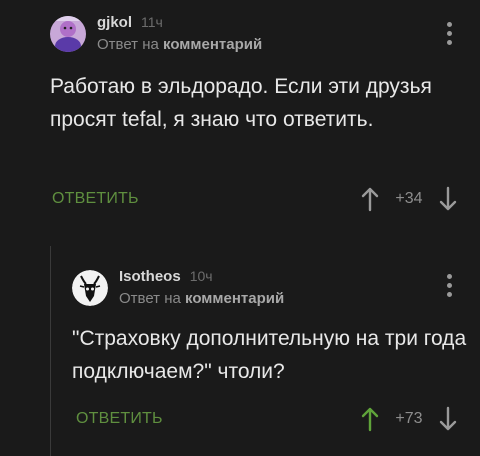 This screenshot has width=480, height=456. What do you see at coordinates (201, 276) in the screenshot?
I see `timestamp: 10ч` at bounding box center [201, 276].